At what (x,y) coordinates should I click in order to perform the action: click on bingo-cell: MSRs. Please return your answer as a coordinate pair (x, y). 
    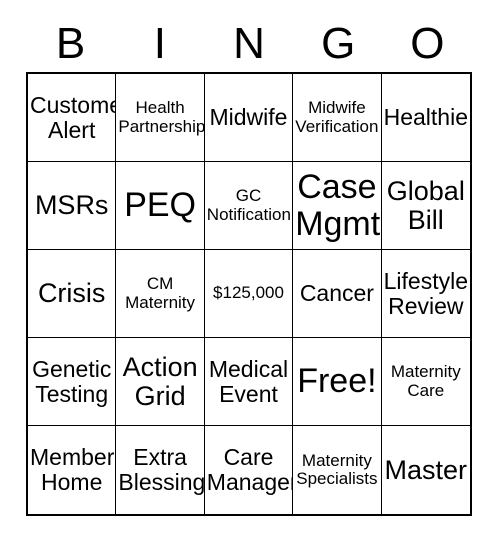
    Looking at the image, I should click on (72, 206).